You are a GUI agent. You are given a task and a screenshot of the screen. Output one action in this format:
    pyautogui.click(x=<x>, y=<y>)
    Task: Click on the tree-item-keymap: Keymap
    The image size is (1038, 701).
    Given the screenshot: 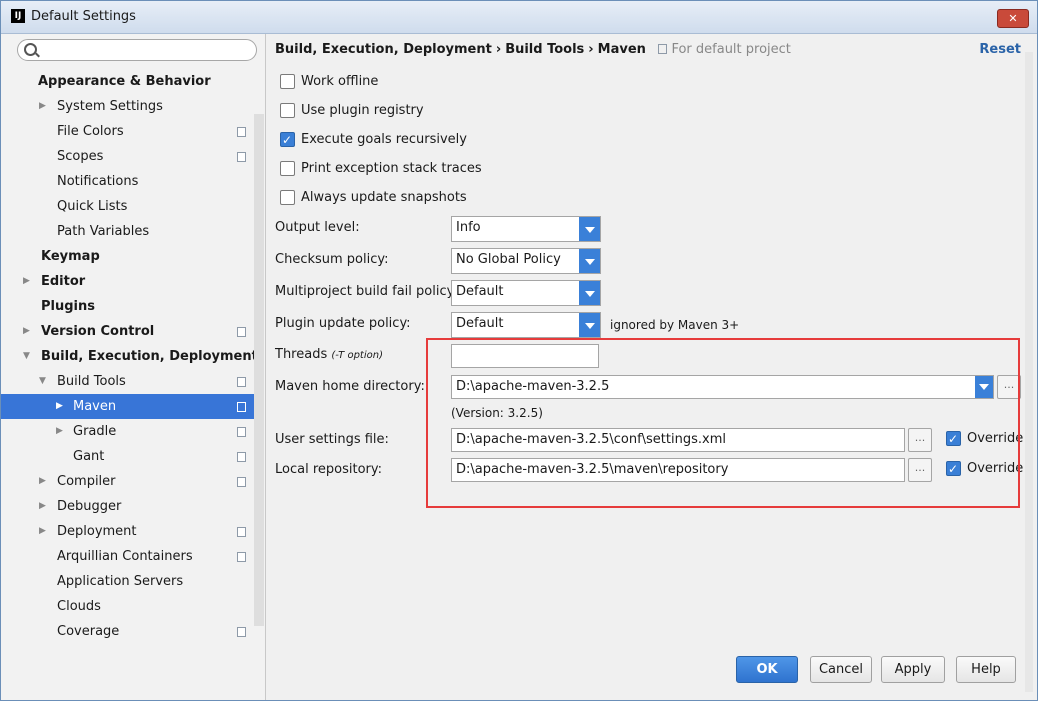 What is the action you would take?
    pyautogui.click(x=127, y=256)
    